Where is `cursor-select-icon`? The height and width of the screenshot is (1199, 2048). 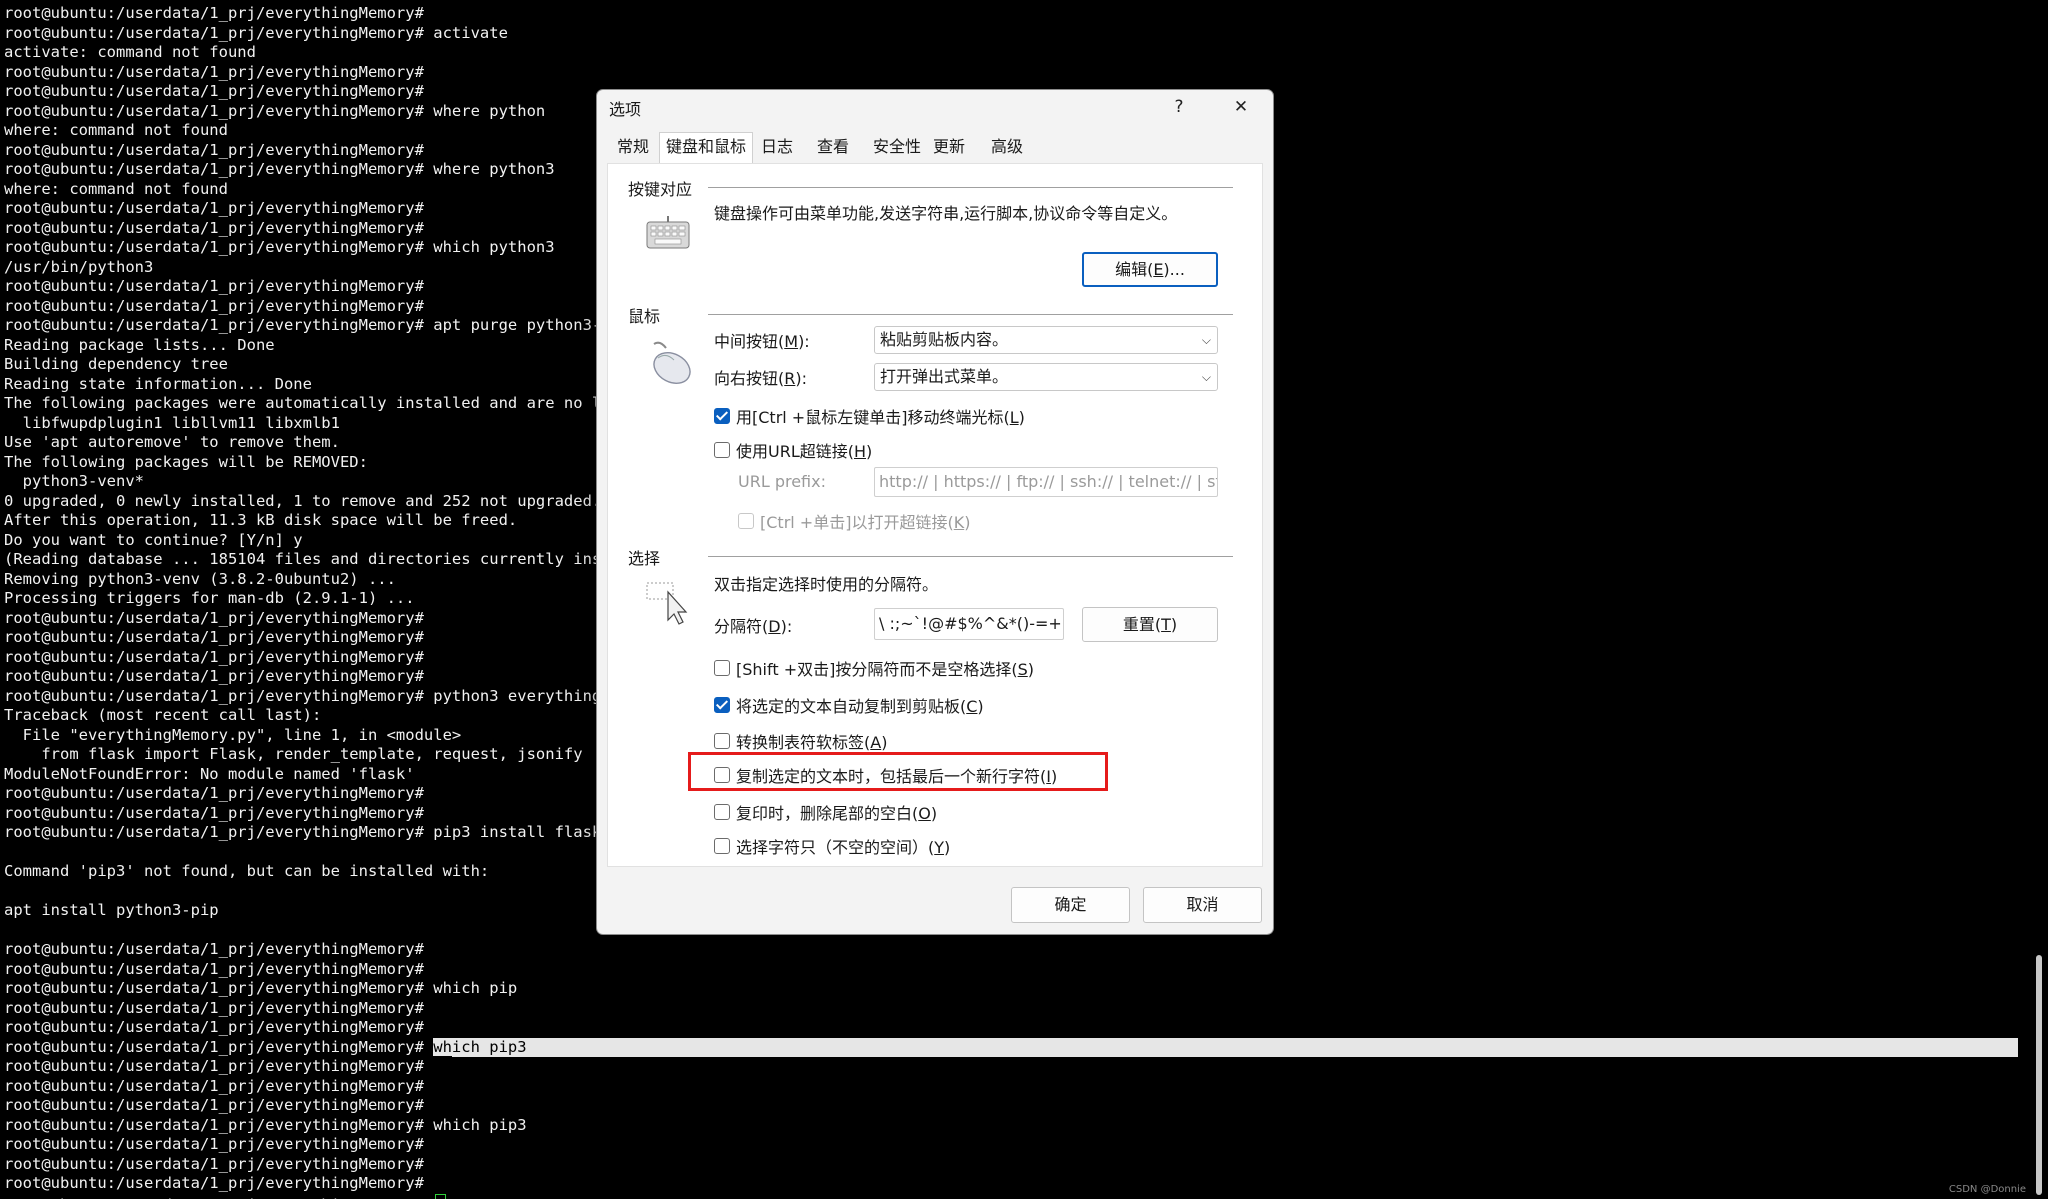
cursor-select-icon is located at coordinates (668, 606).